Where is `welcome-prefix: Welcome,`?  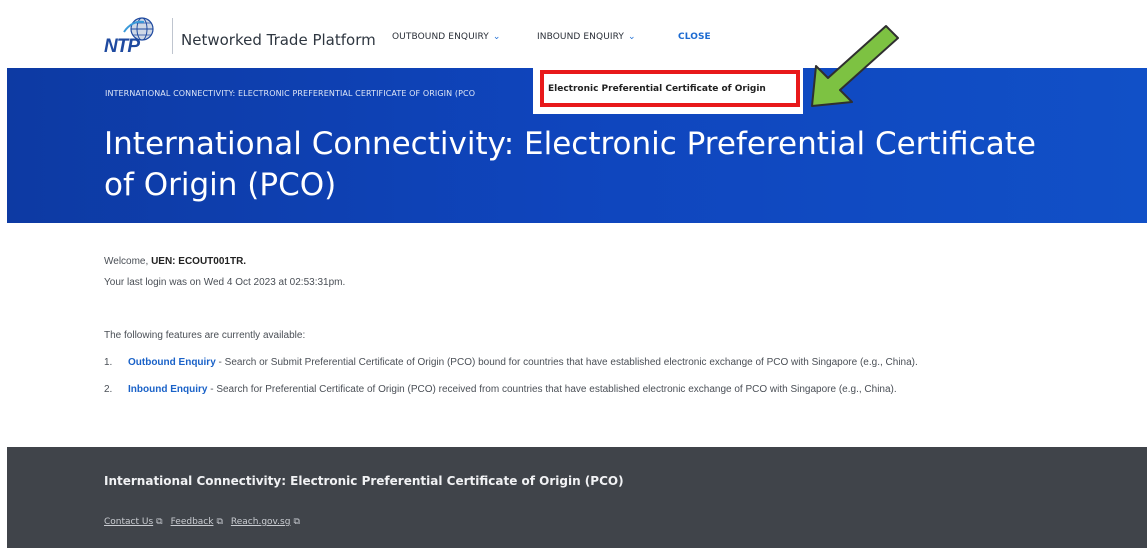 welcome-prefix: Welcome, is located at coordinates (128, 261).